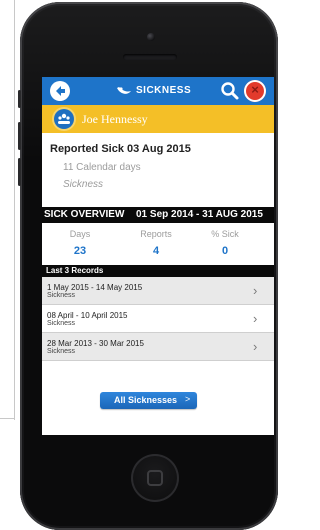  What do you see at coordinates (225, 243) in the screenshot?
I see `stat-percent-sick: % Sick 0` at bounding box center [225, 243].